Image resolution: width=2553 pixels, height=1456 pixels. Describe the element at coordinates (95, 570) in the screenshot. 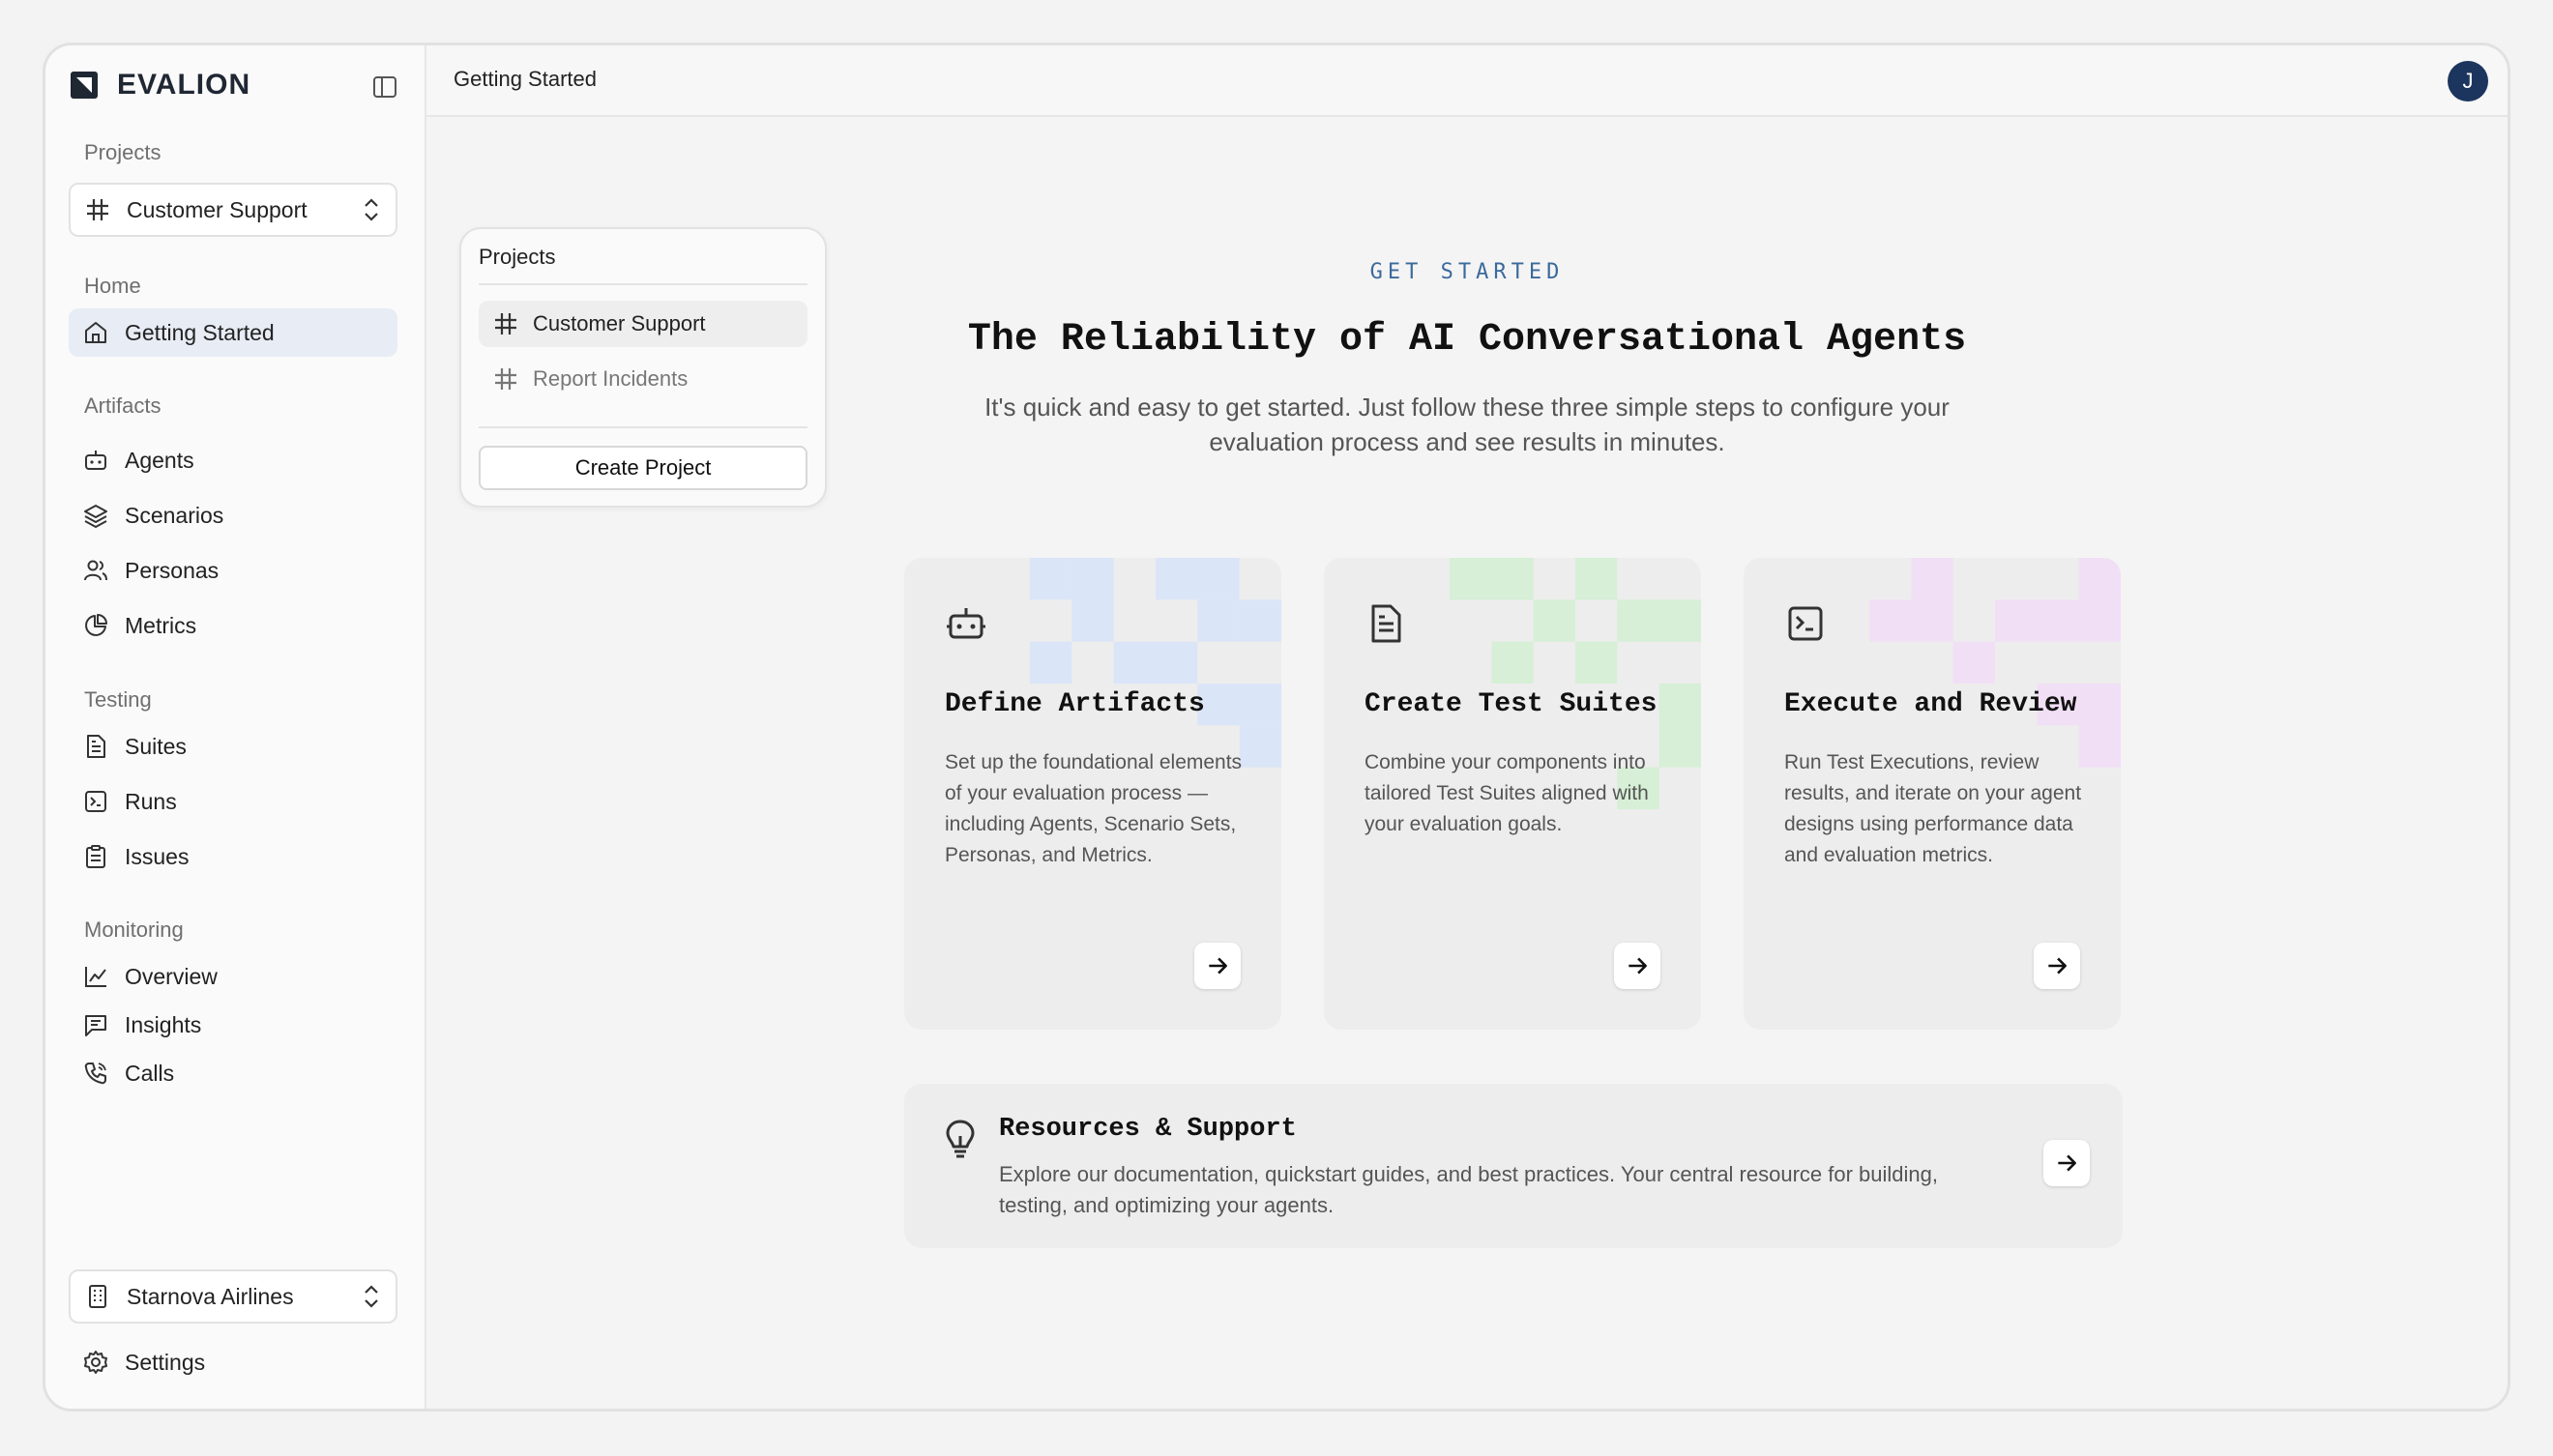

I see `users-icon` at that location.